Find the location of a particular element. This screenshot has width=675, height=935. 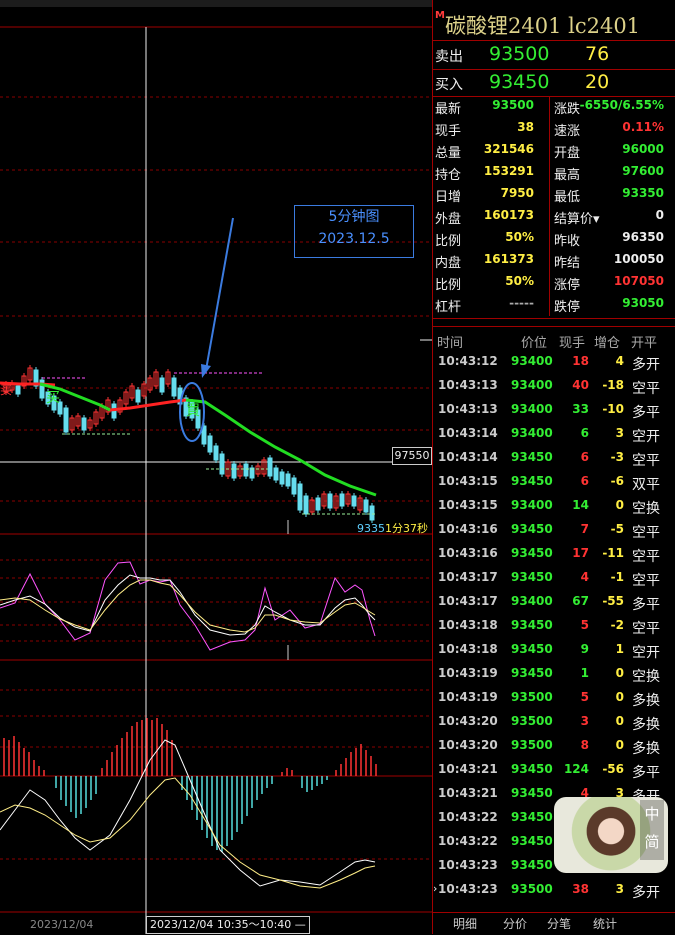

tick-type: 空换 is located at coordinates (646, 677).